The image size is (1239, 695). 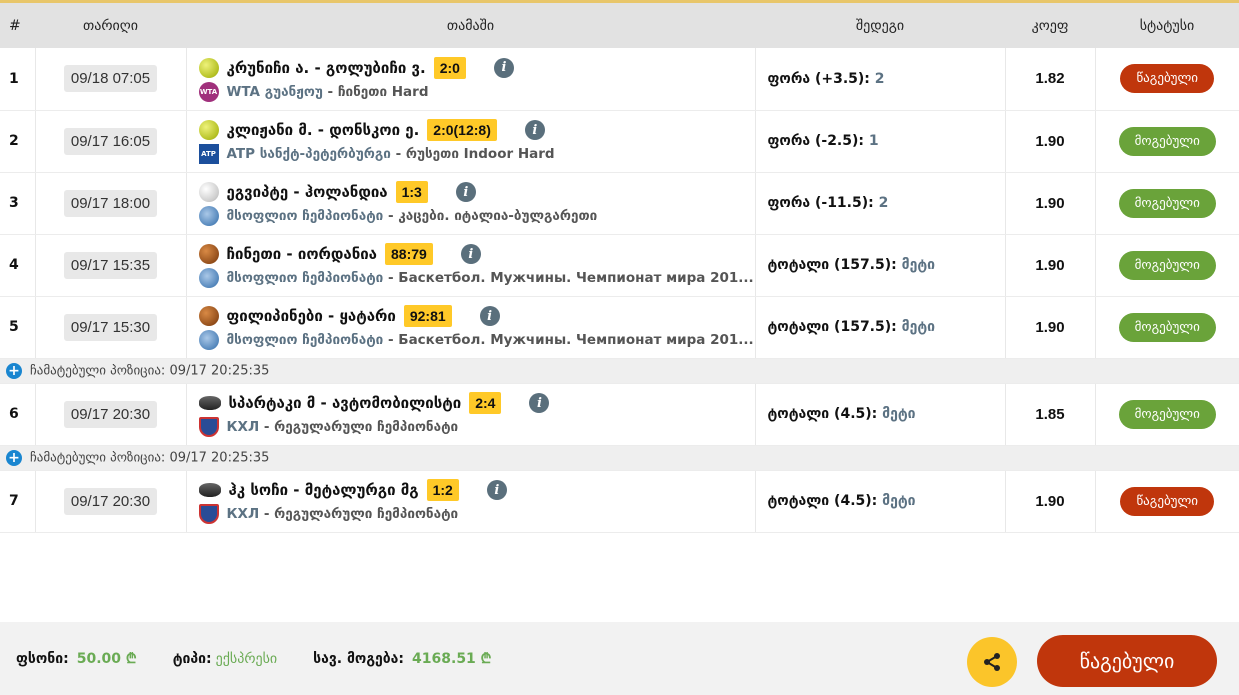 What do you see at coordinates (442, 490) in the screenshot?
I see `match-score: 1:2` at bounding box center [442, 490].